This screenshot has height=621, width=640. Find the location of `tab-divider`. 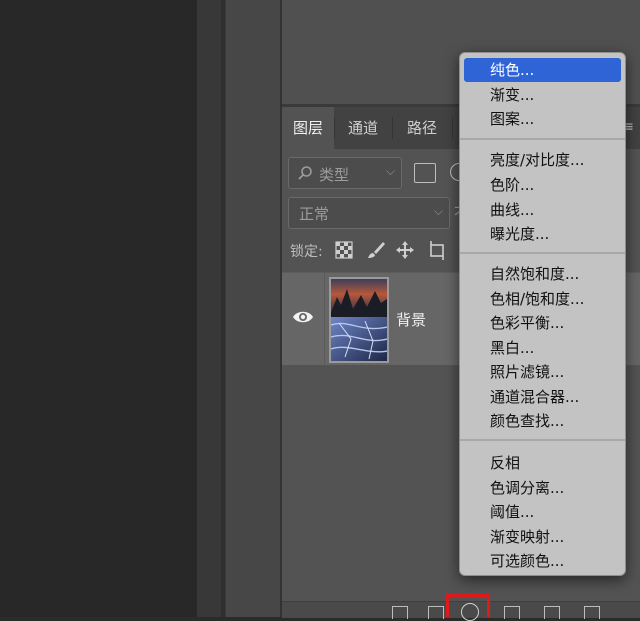

tab-divider is located at coordinates (452, 128).